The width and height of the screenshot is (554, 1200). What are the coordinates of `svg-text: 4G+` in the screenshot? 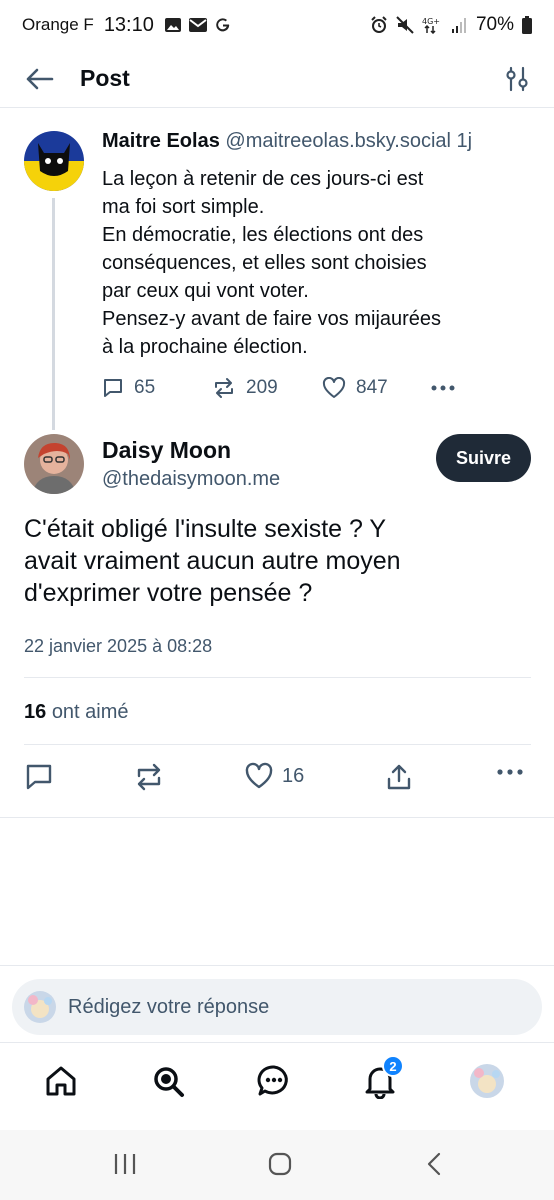 It's located at (431, 21).